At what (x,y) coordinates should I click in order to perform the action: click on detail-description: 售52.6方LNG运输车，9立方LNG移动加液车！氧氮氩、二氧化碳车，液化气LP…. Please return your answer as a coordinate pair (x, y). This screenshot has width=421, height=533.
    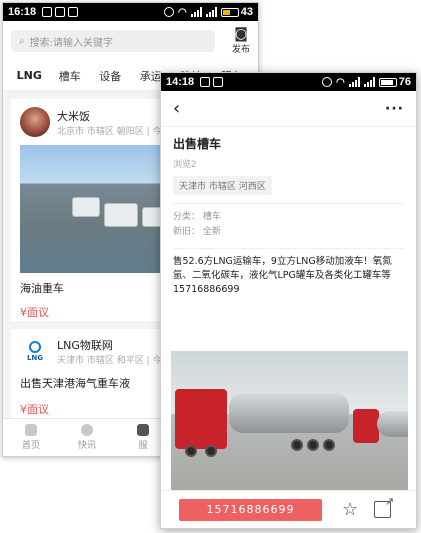
    Looking at the image, I should click on (282, 275).